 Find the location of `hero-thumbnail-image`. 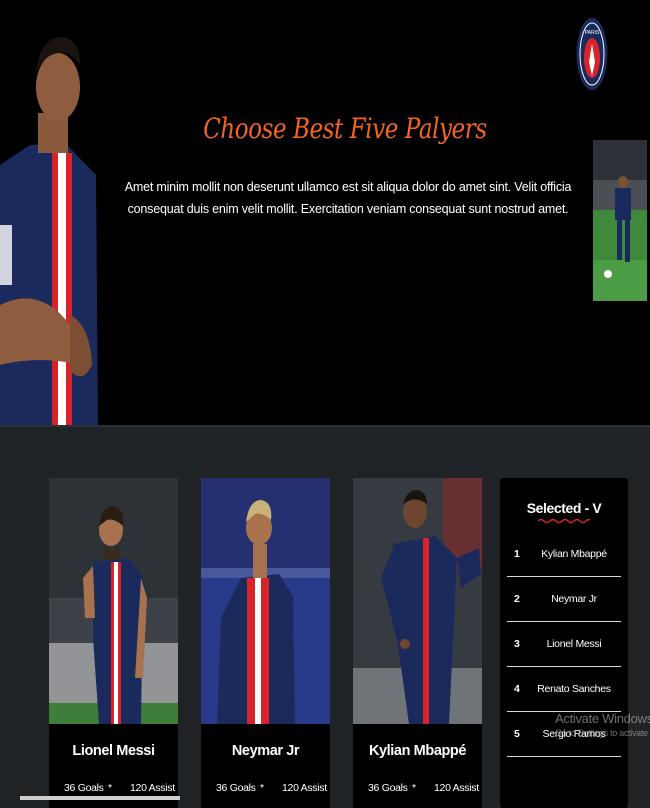

hero-thumbnail-image is located at coordinates (620, 220).